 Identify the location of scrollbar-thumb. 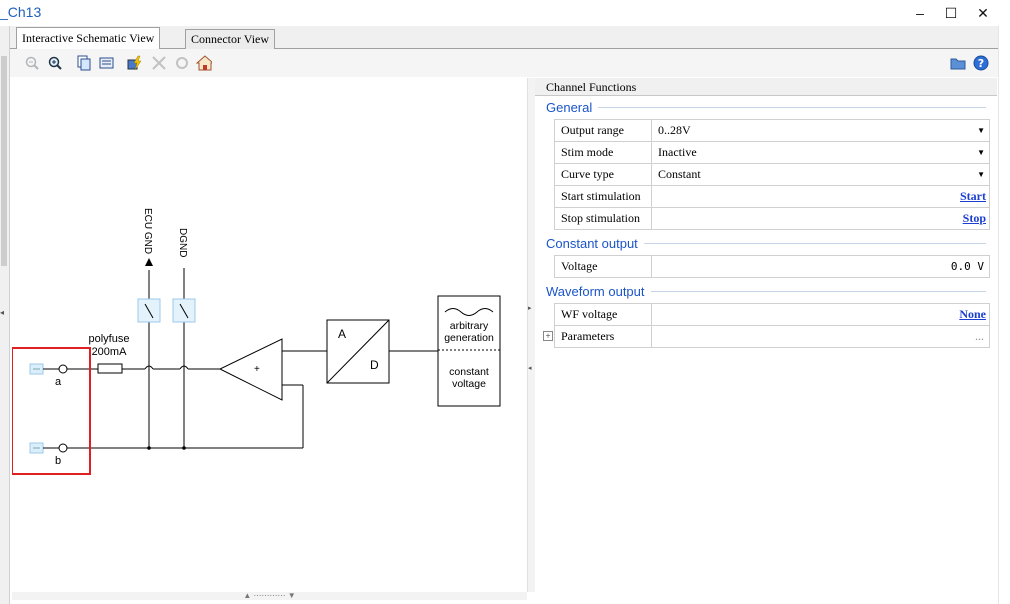
(4, 161).